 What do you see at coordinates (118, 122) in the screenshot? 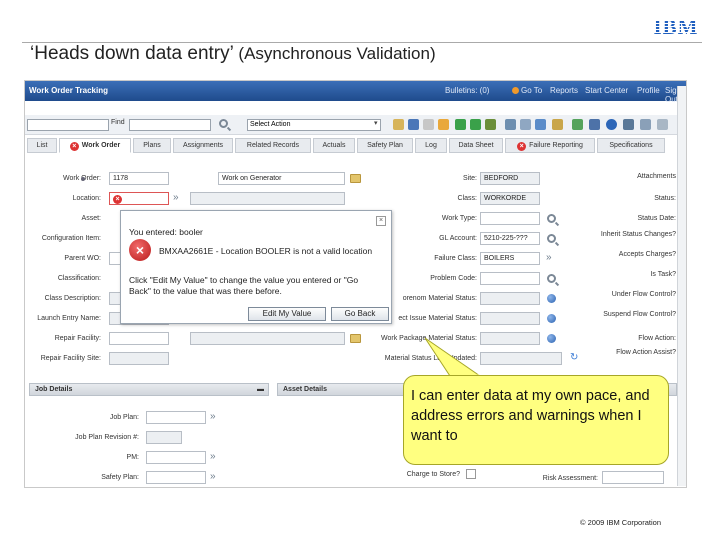
I see `find-label: Find` at bounding box center [118, 122].